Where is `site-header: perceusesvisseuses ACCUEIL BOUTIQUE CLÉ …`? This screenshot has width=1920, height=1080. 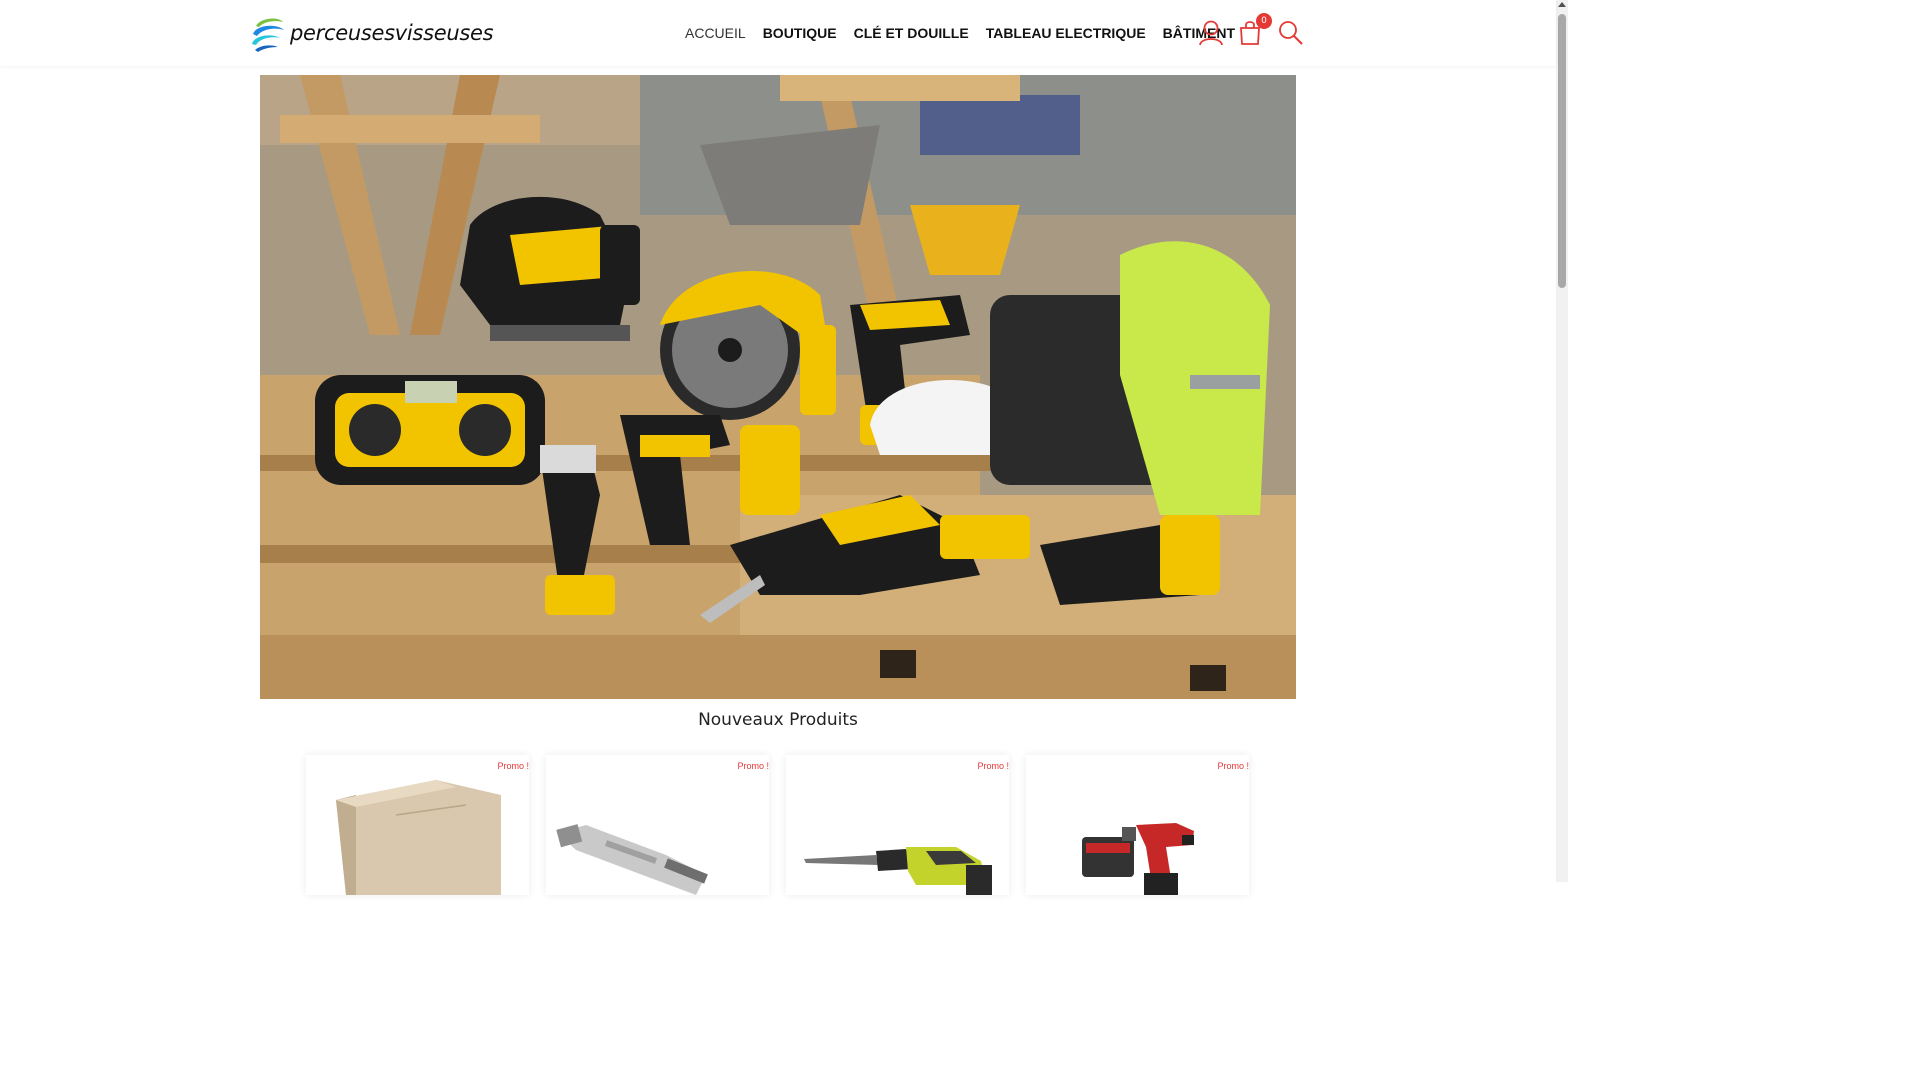 site-header: perceusesvisseuses ACCUEIL BOUTIQUE CLÉ … is located at coordinates (778, 33).